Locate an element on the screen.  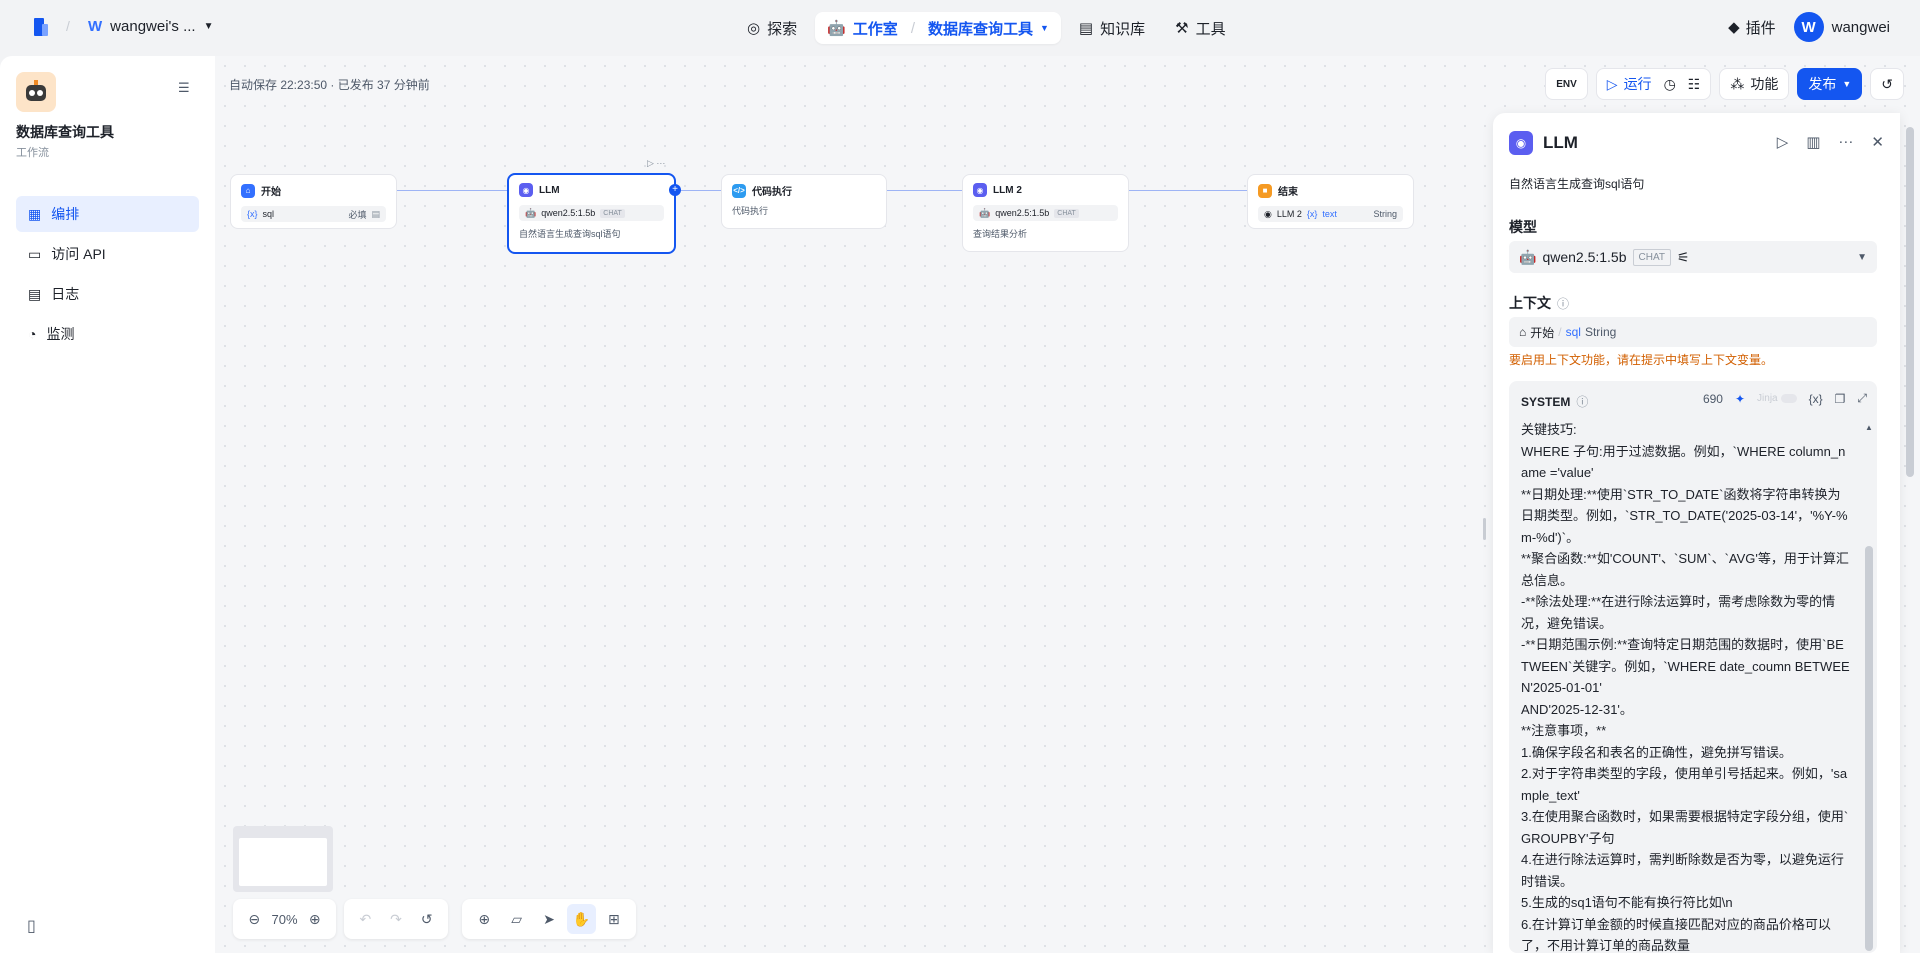
sidebar-menu: ▦ 编排 ▭ 访问 API ▤ 日志 ◔ 监测 is located at coordinates (107, 276).